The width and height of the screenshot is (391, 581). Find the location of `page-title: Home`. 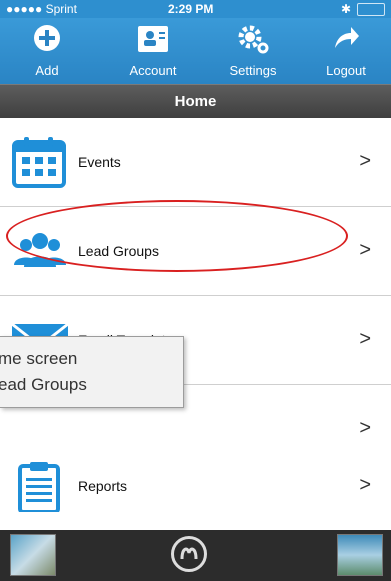

page-title: Home is located at coordinates (195, 101).